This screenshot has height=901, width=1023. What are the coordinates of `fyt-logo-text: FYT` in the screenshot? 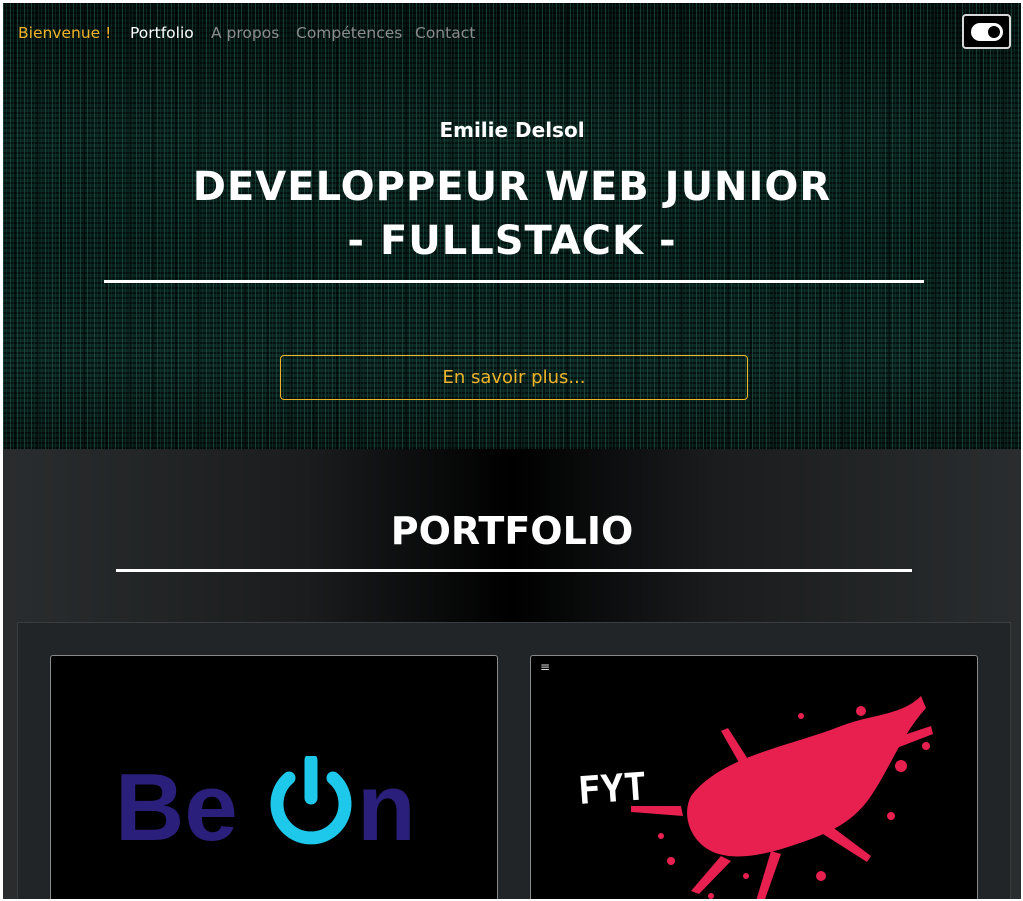 It's located at (613, 788).